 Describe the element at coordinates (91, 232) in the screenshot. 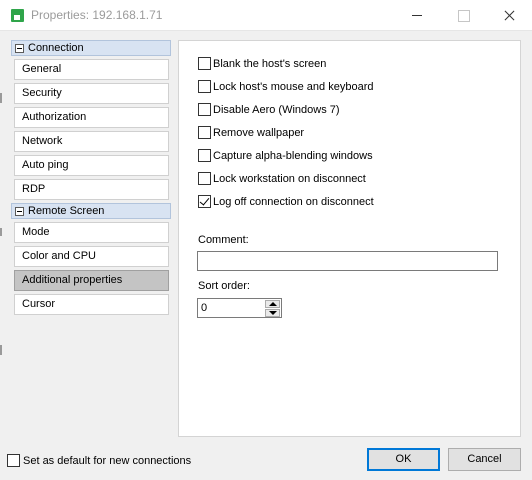

I see `nav-item-mode: Mode` at that location.